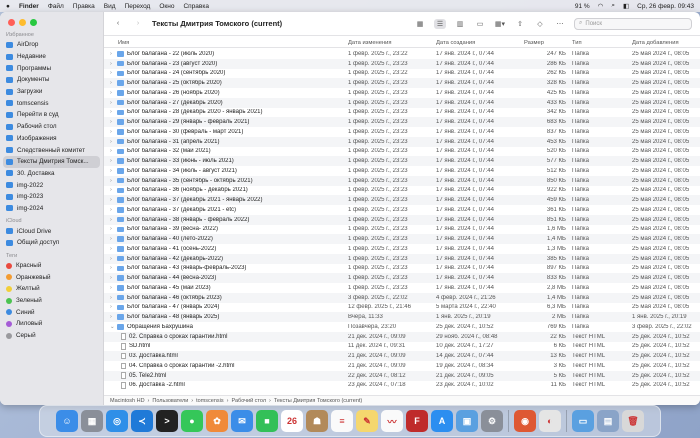 Image resolution: width=700 pixels, height=438 pixels. Describe the element at coordinates (420, 24) in the screenshot. I see `icon-view-icon: ▦` at that location.